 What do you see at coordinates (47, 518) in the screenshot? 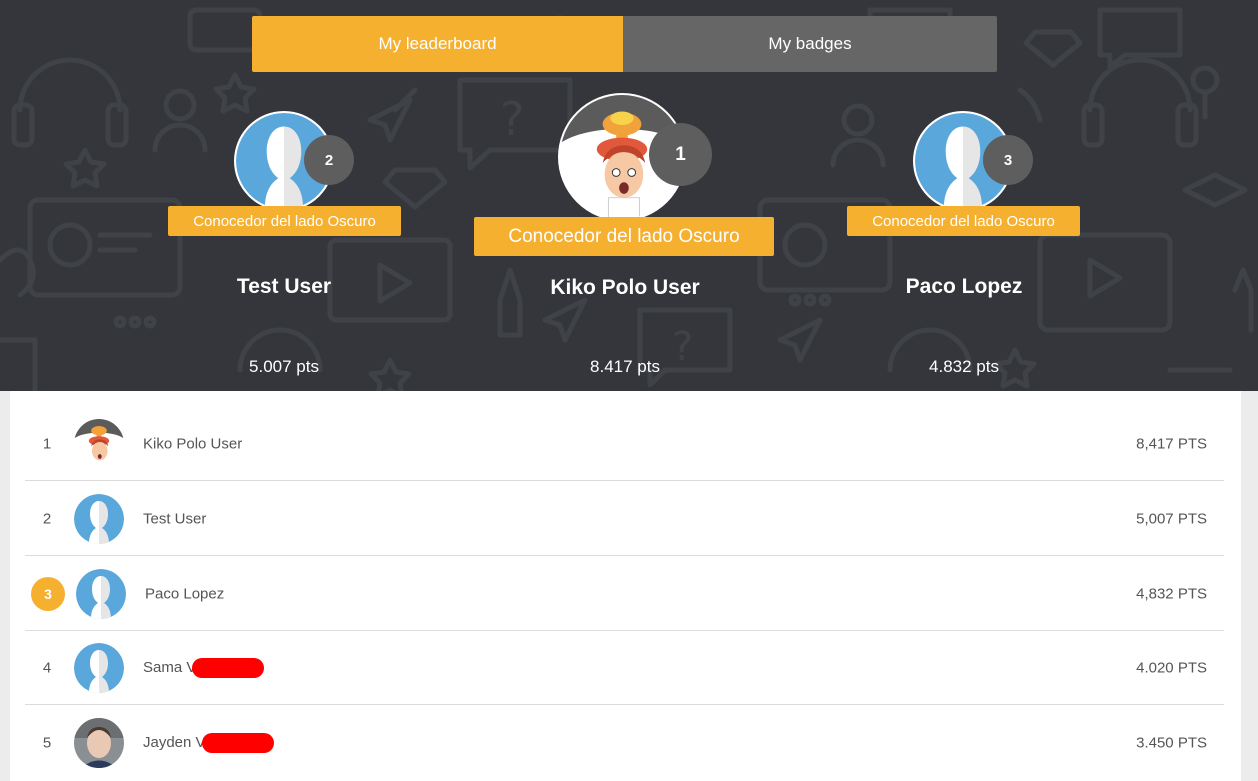
I see `row-position: 2` at bounding box center [47, 518].